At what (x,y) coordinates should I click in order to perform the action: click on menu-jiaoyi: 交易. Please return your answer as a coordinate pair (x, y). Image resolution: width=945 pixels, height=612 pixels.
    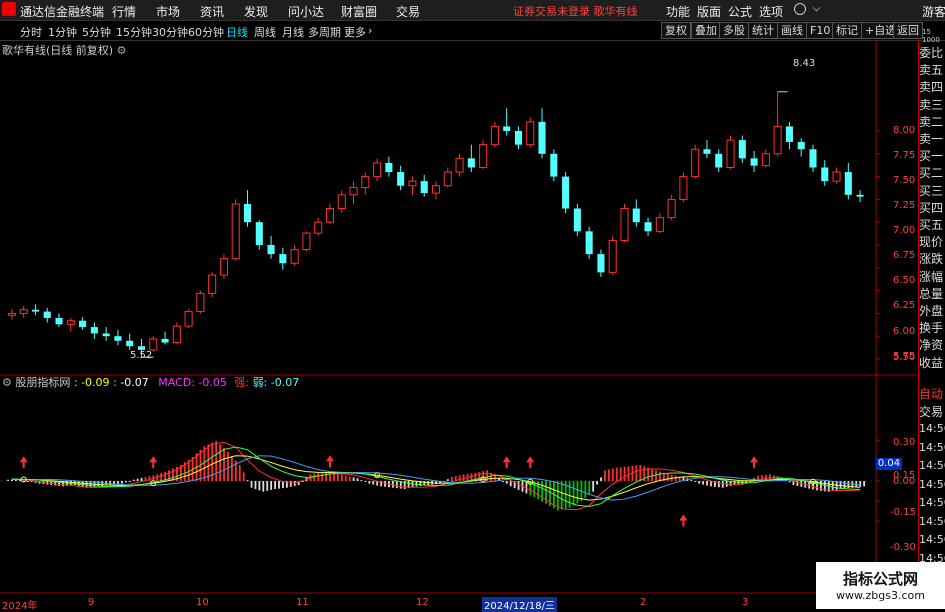
    Looking at the image, I should click on (408, 11).